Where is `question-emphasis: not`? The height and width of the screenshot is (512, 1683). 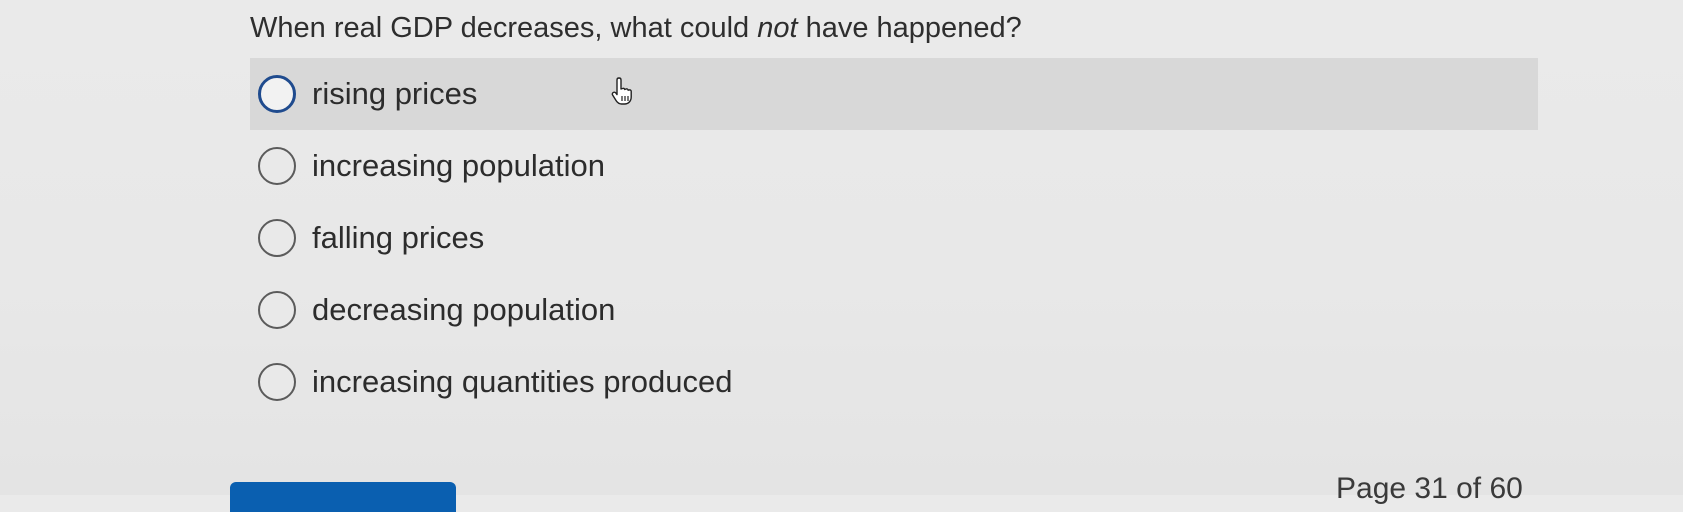 question-emphasis: not is located at coordinates (777, 28).